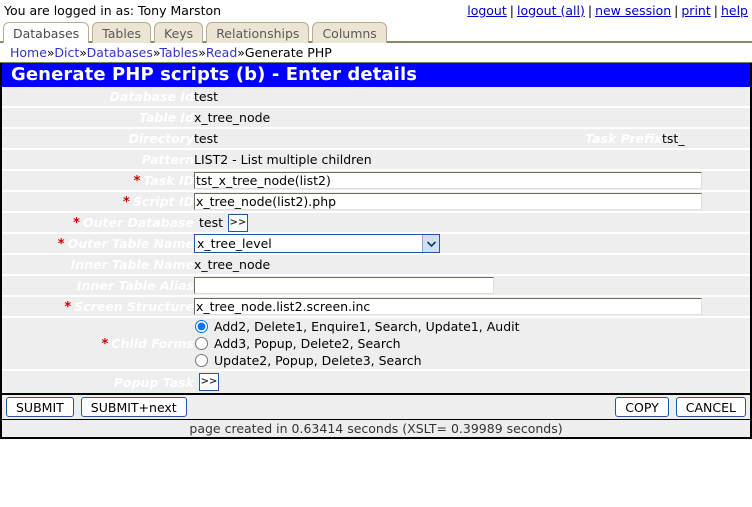 This screenshot has height=507, width=752. What do you see at coordinates (487, 10) in the screenshot?
I see `logout-link: logout` at bounding box center [487, 10].